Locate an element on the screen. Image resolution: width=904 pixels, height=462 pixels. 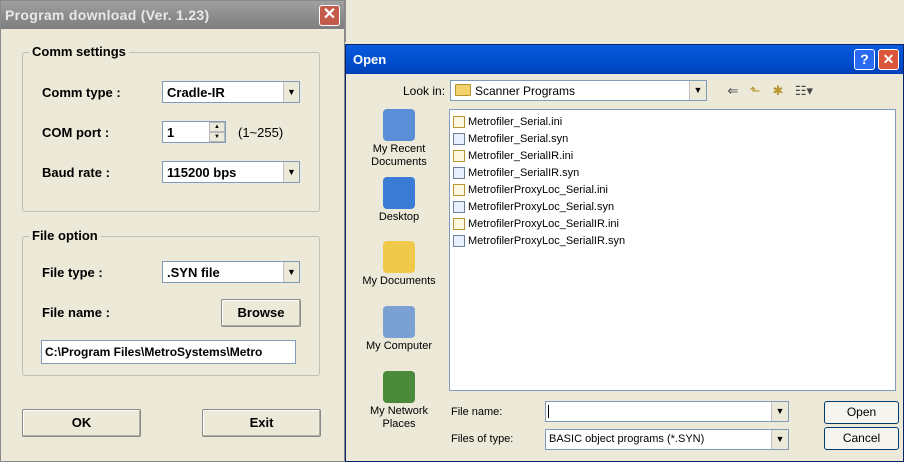
com-port-range: (1~255) is located at coordinates (261, 132).